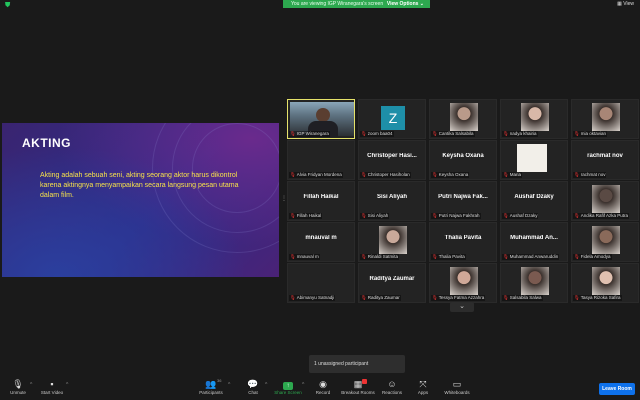 The height and width of the screenshot is (400, 640). What do you see at coordinates (590, 134) in the screenshot?
I see `participant-name-label: 🎙mia oktavian` at bounding box center [590, 134].